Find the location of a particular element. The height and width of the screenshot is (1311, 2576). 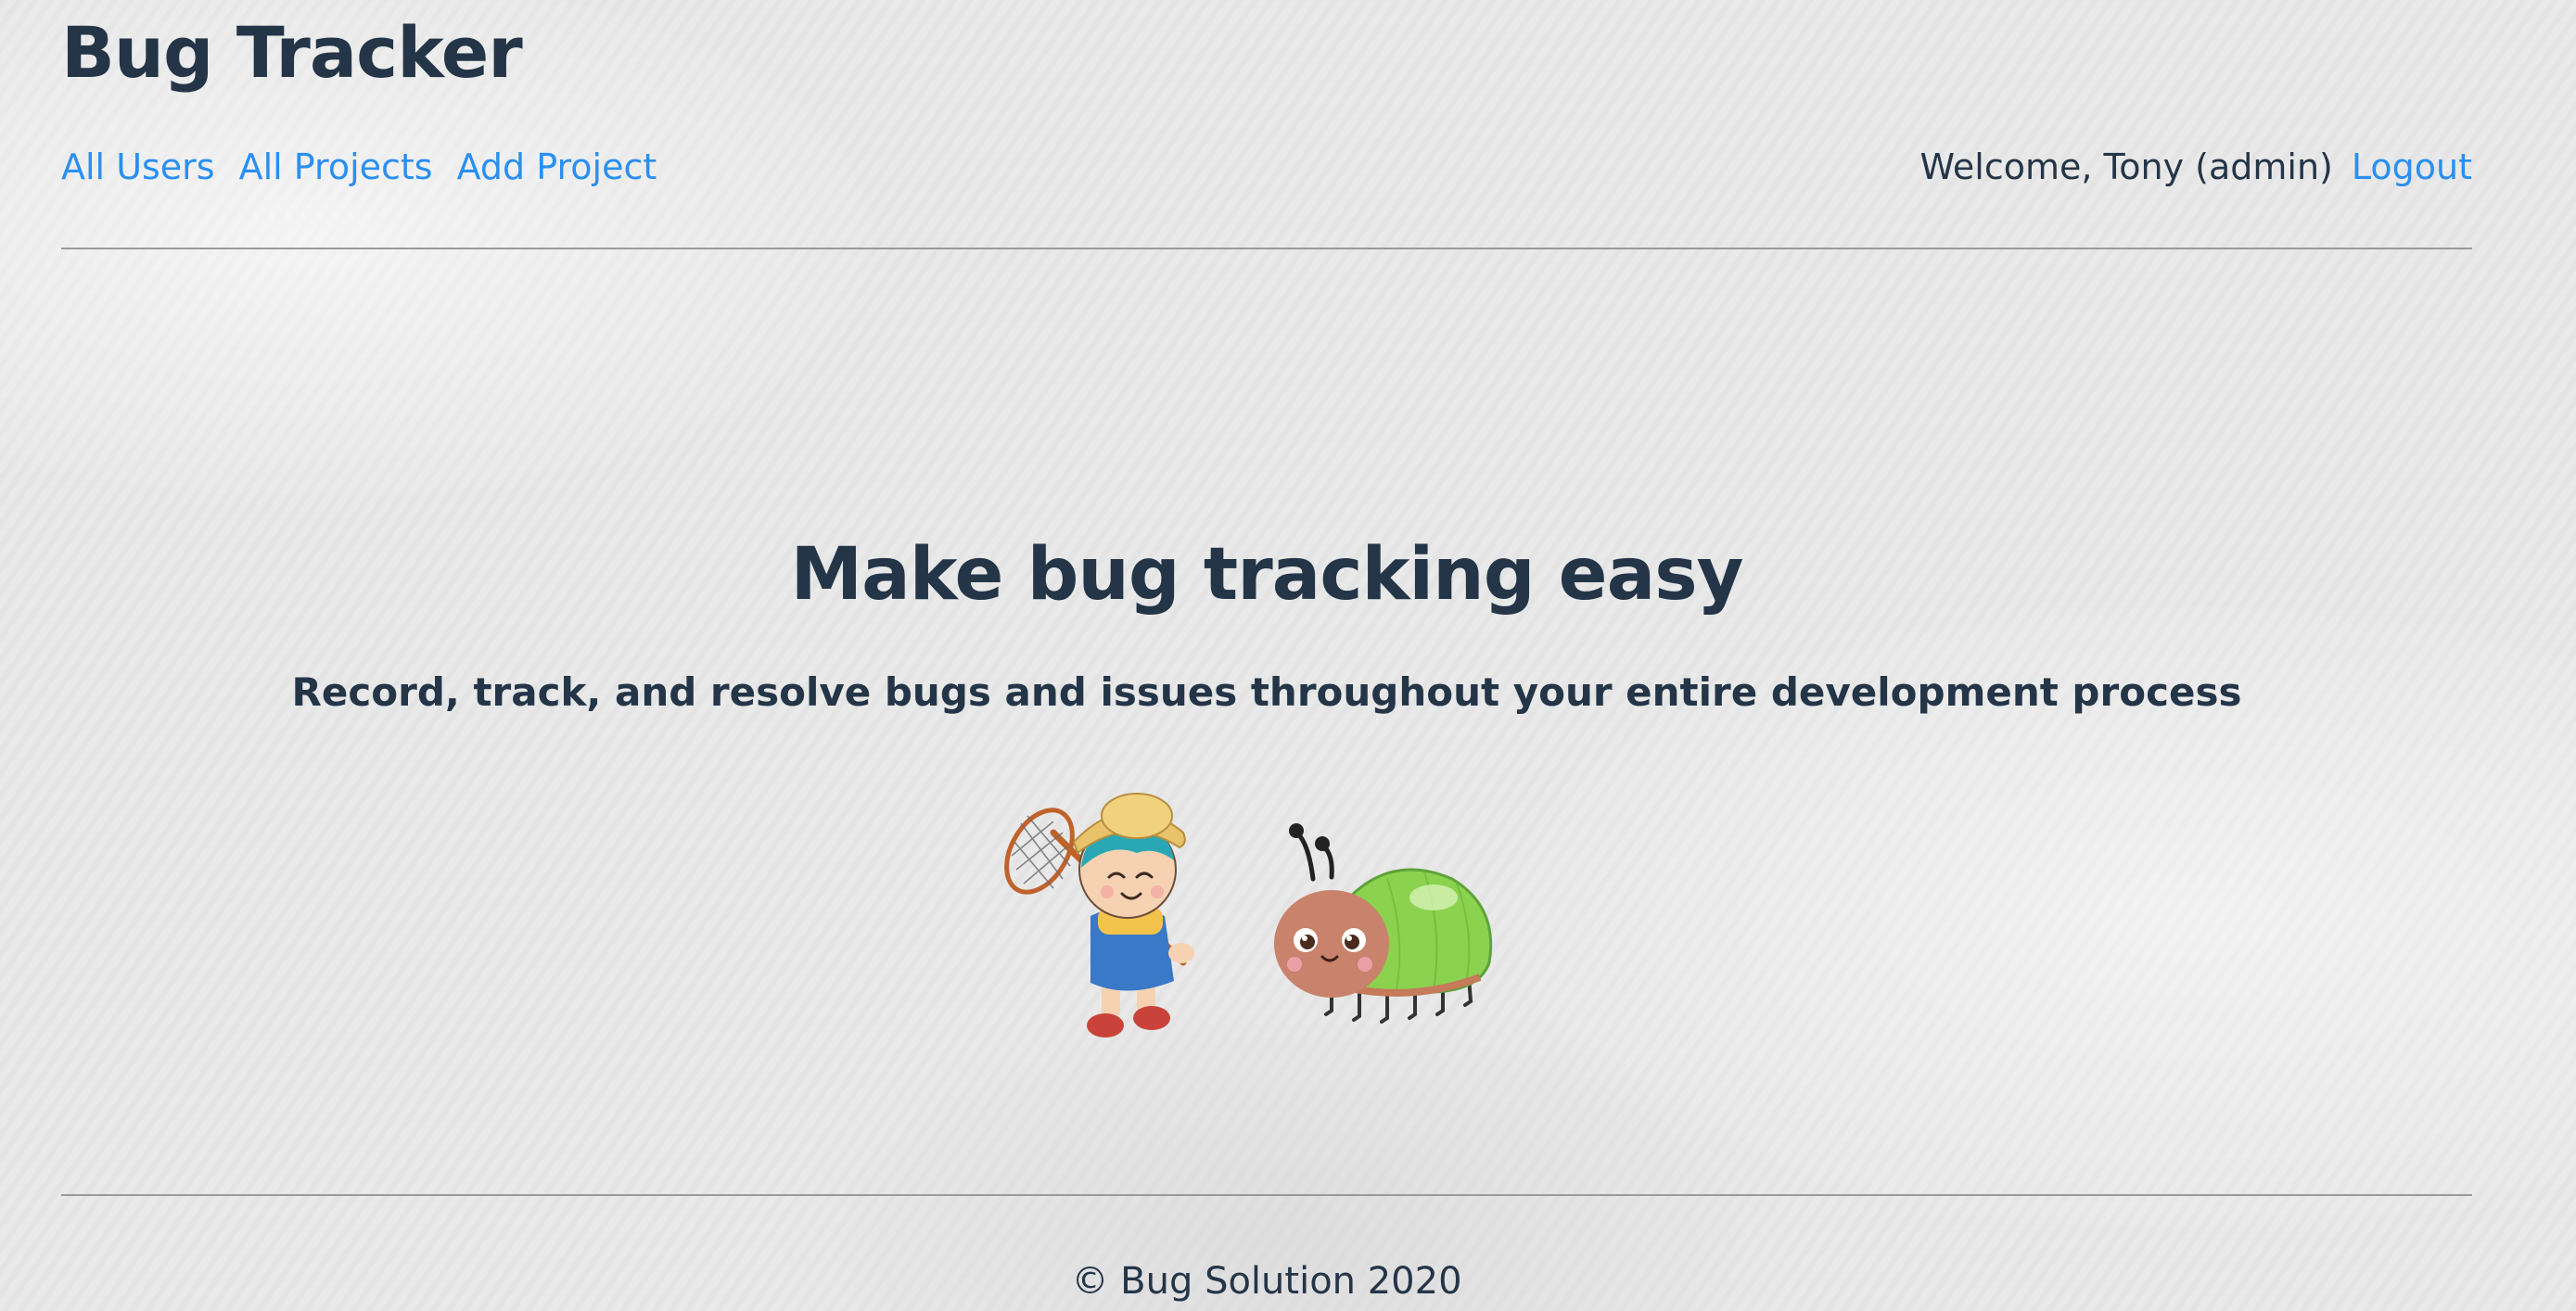

logout-link: Logout is located at coordinates (2412, 167).